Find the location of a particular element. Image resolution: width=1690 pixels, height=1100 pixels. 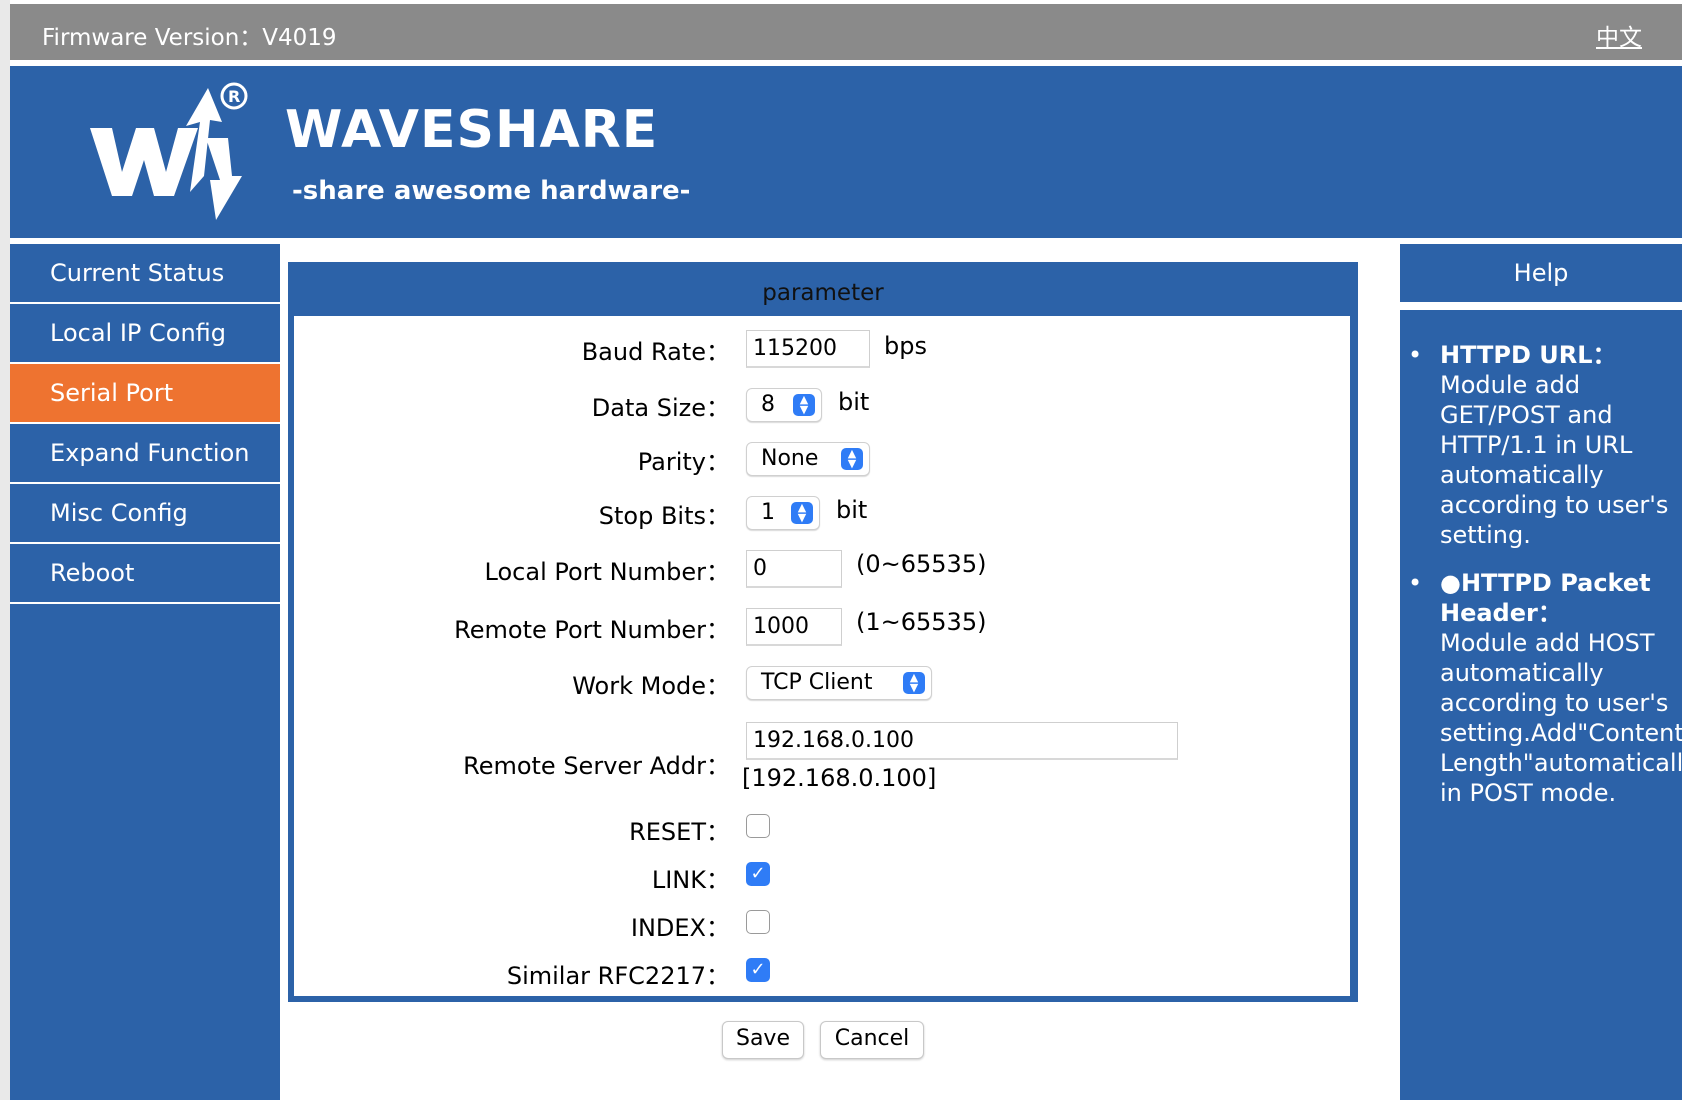

parity-select: None ▲ ▼ is located at coordinates (808, 459).